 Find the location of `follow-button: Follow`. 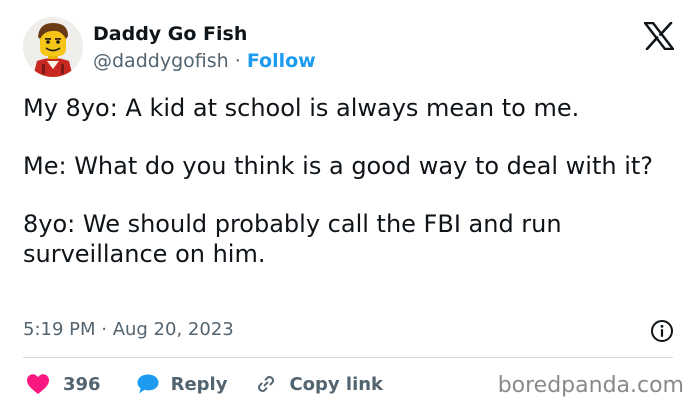

follow-button: Follow is located at coordinates (281, 61).